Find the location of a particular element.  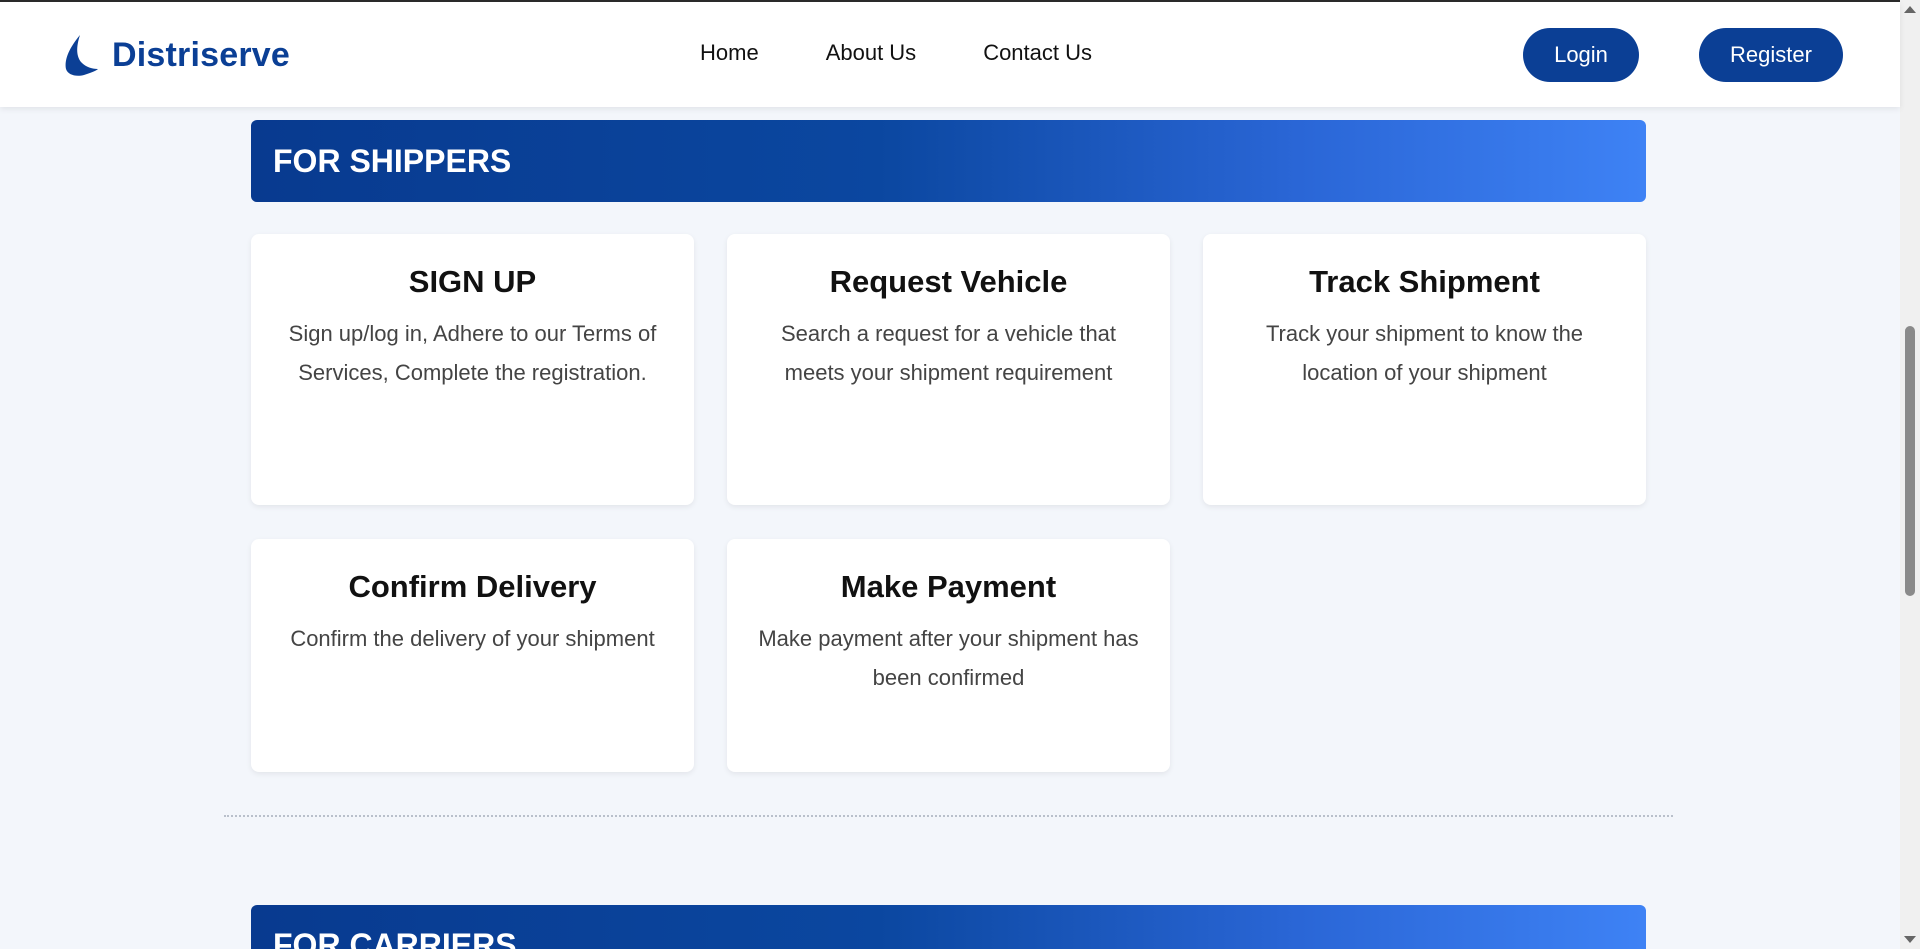

step-card-title: Make Payment is located at coordinates (948, 586).